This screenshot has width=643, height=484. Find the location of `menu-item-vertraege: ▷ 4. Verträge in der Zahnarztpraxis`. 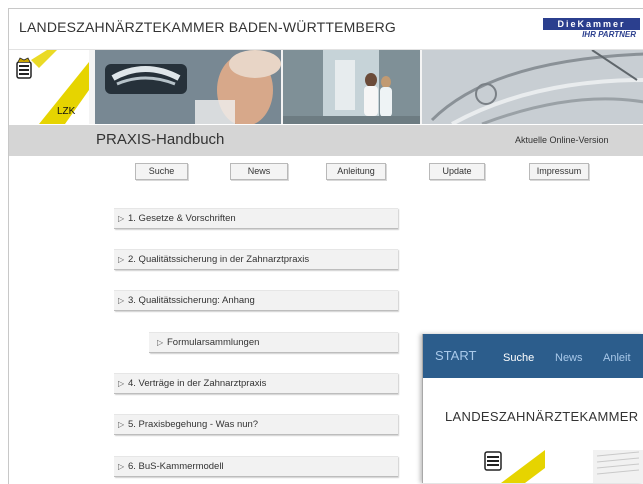

menu-item-vertraege: ▷ 4. Verträge in der Zahnarztpraxis is located at coordinates (256, 383).